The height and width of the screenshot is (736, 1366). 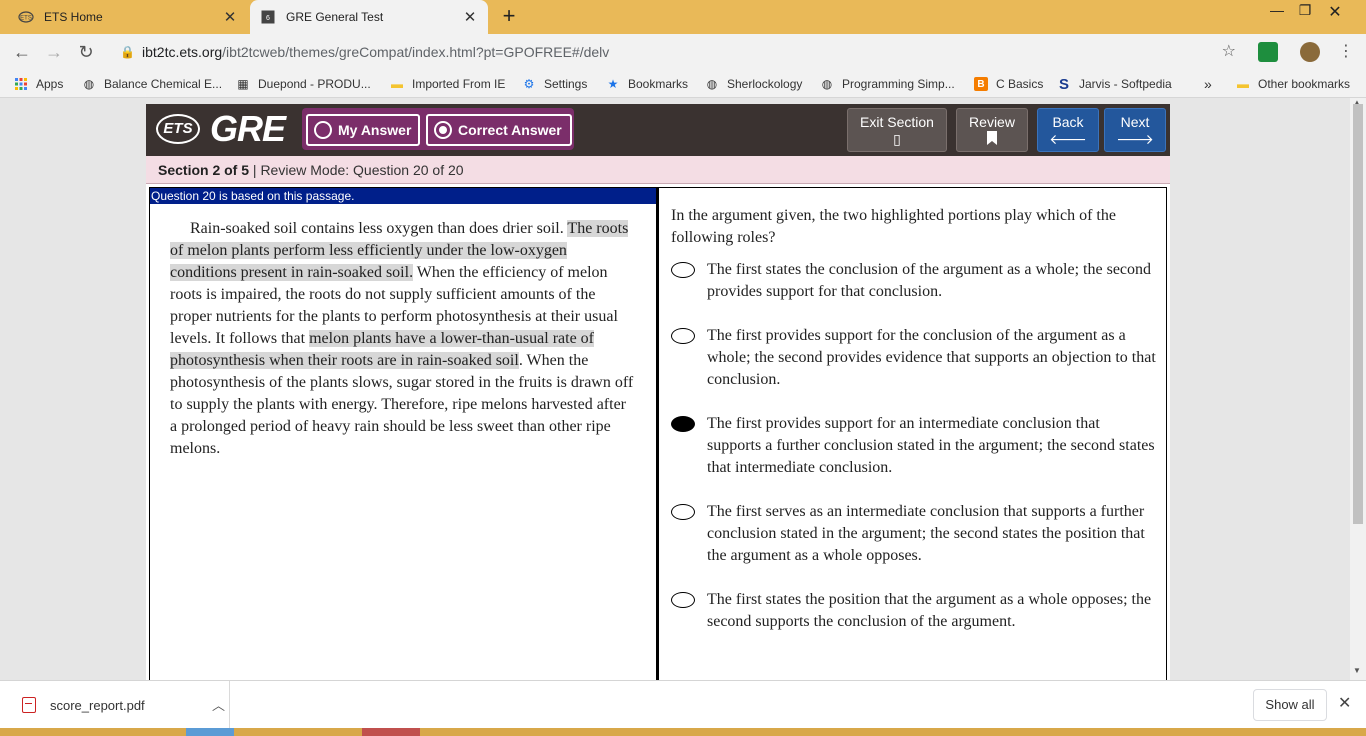 I want to click on bookmark-sherlockology: ◍ Sherlockology, so click(x=754, y=84).